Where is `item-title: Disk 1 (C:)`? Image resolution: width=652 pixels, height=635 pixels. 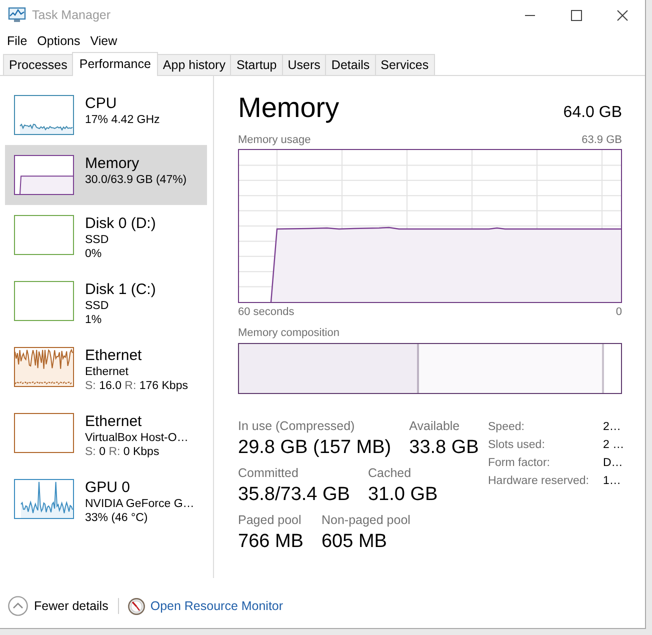
item-title: Disk 1 (C:) is located at coordinates (120, 290).